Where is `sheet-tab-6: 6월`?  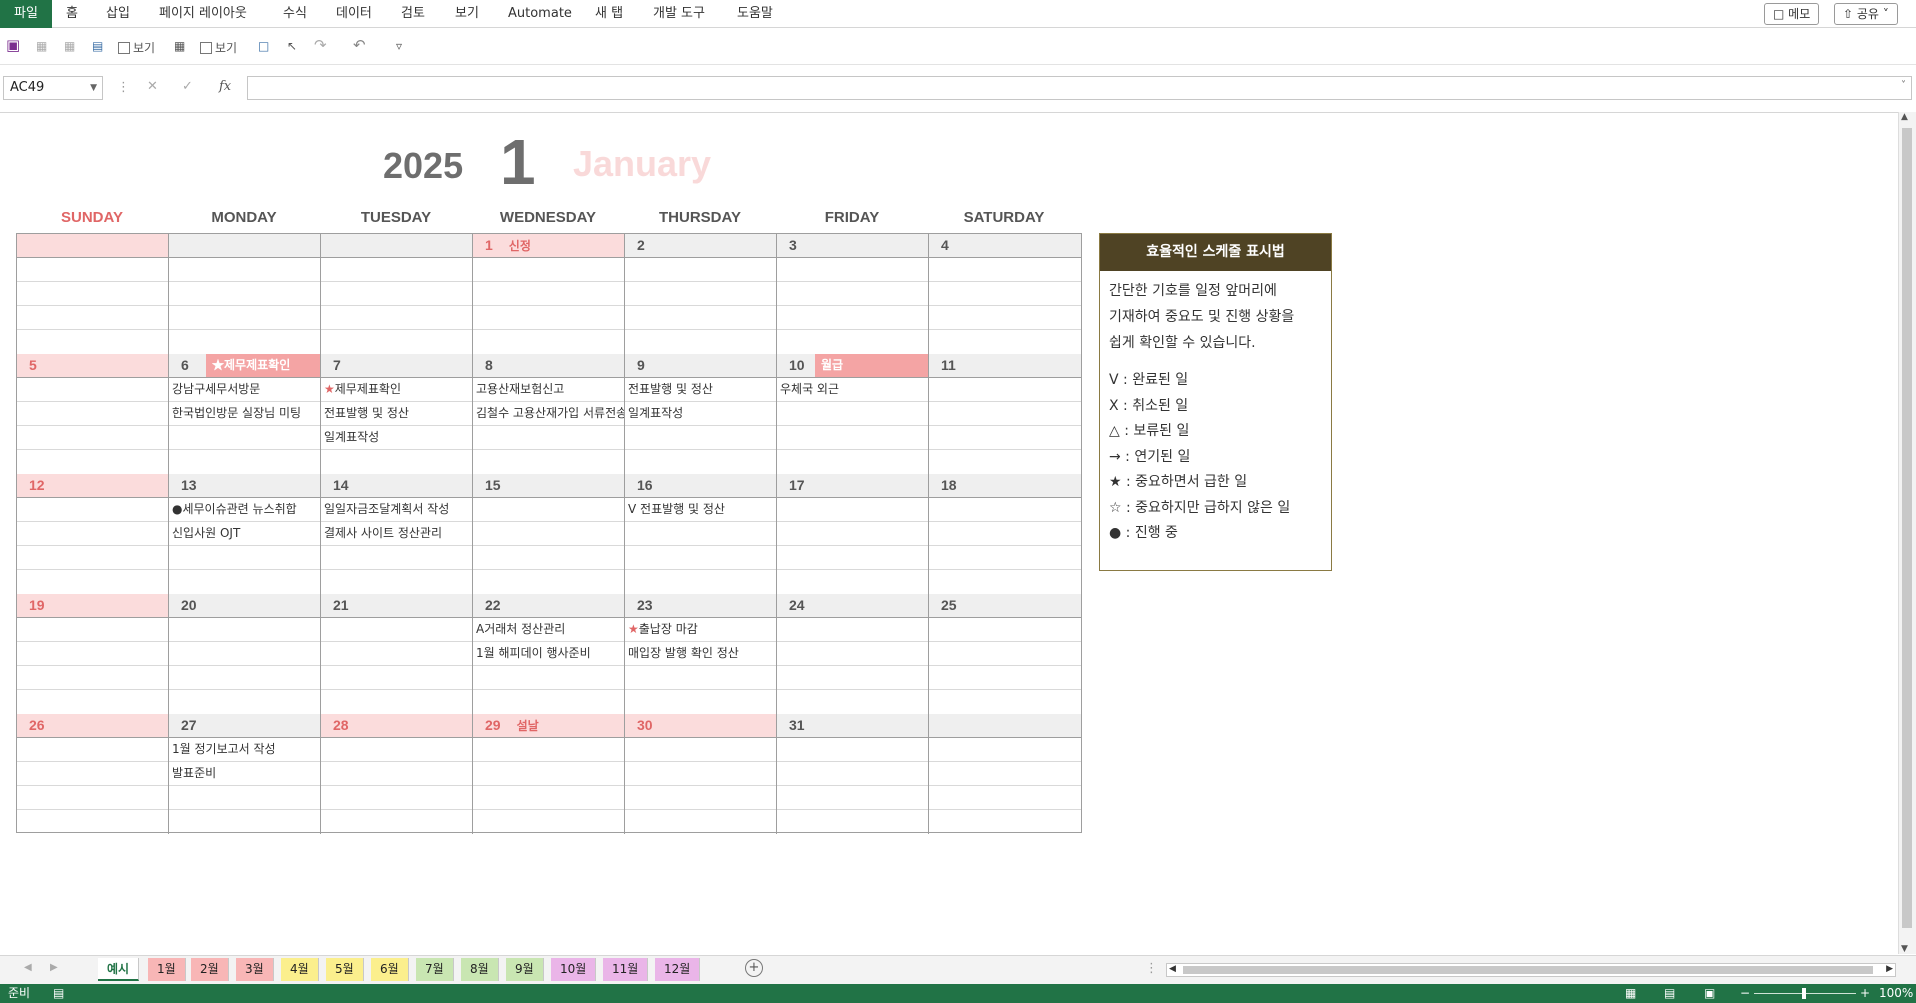
sheet-tab-6: 6월 is located at coordinates (390, 969).